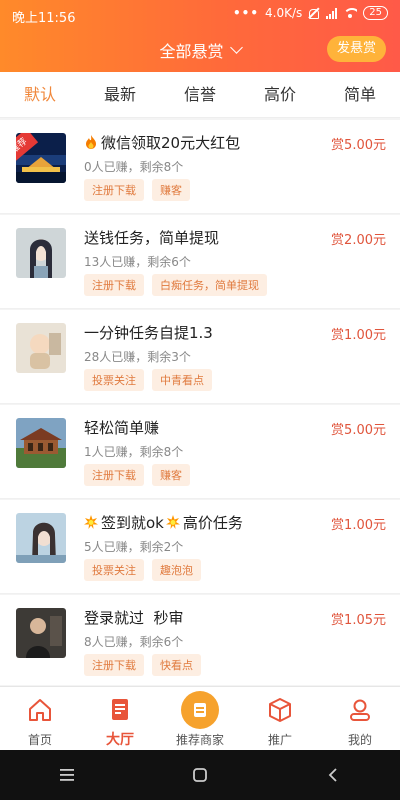  I want to click on task-title: 签到就ok, so click(132, 523).